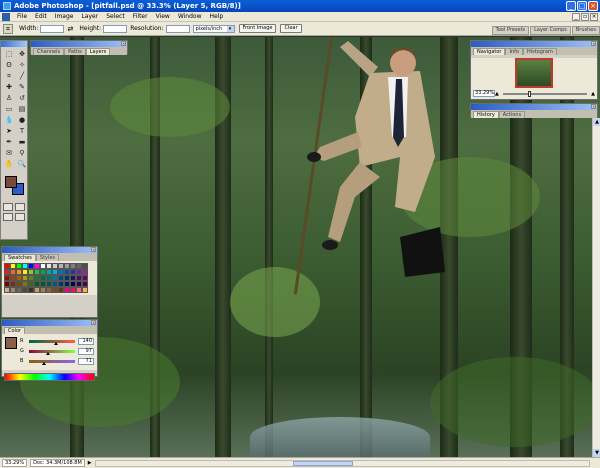 The height and width of the screenshot is (468, 600). What do you see at coordinates (163, 16) in the screenshot?
I see `menu-view: View` at bounding box center [163, 16].